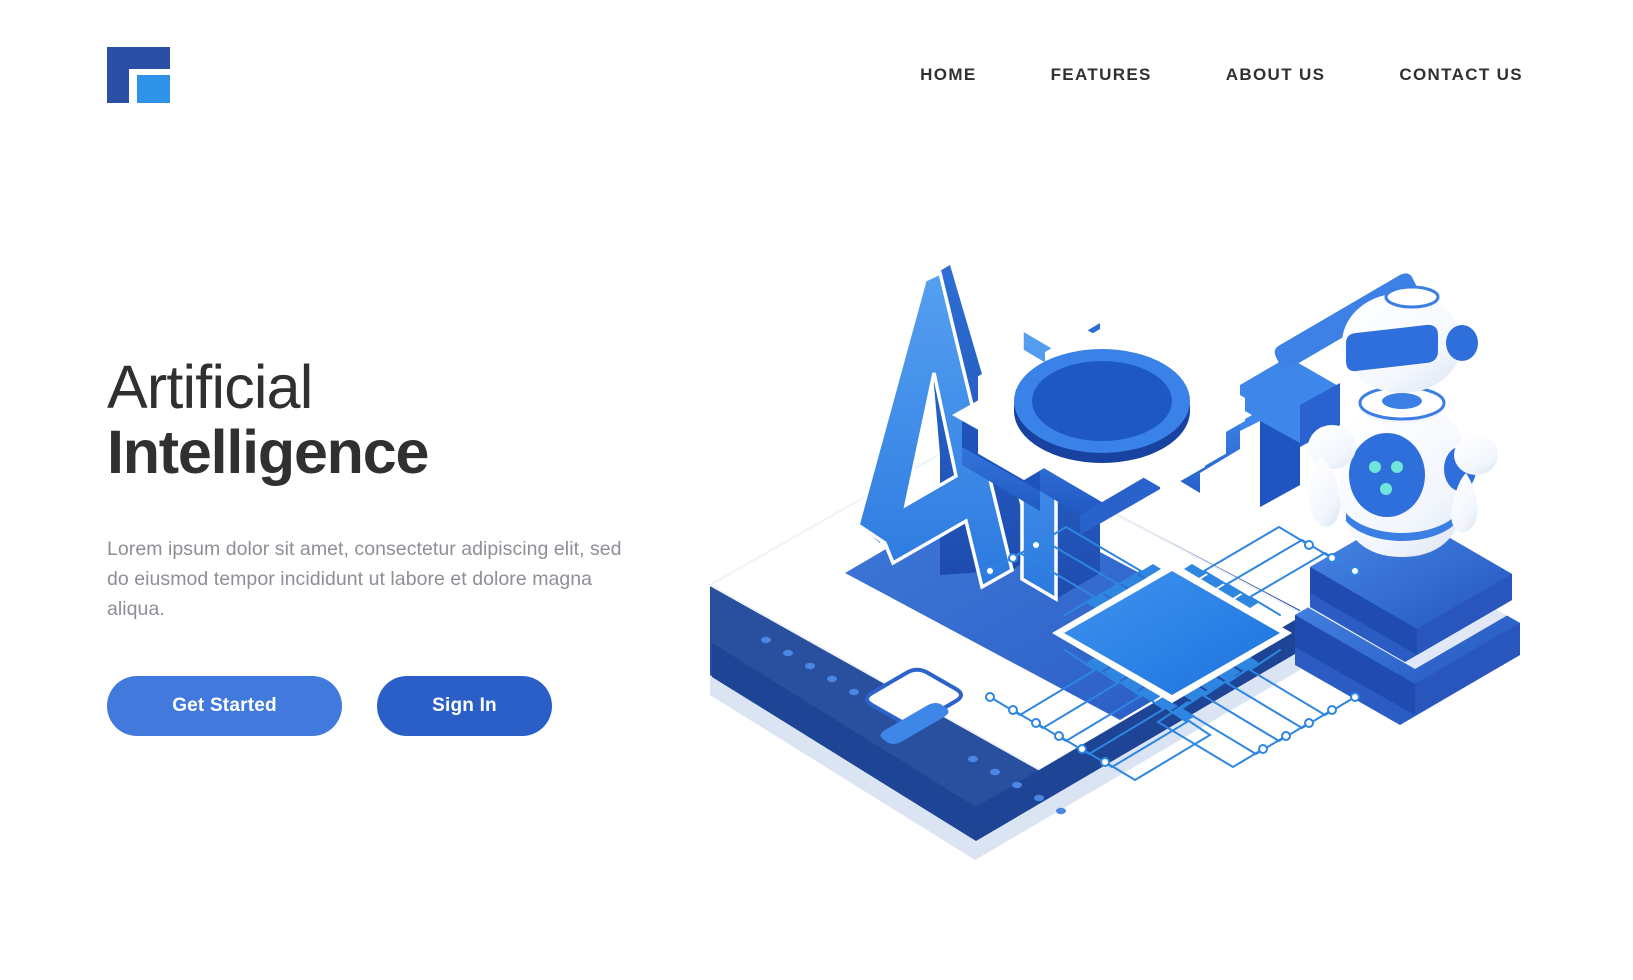 The height and width of the screenshot is (980, 1633). Describe the element at coordinates (464, 706) in the screenshot. I see `sign-in-button: Sign In` at that location.